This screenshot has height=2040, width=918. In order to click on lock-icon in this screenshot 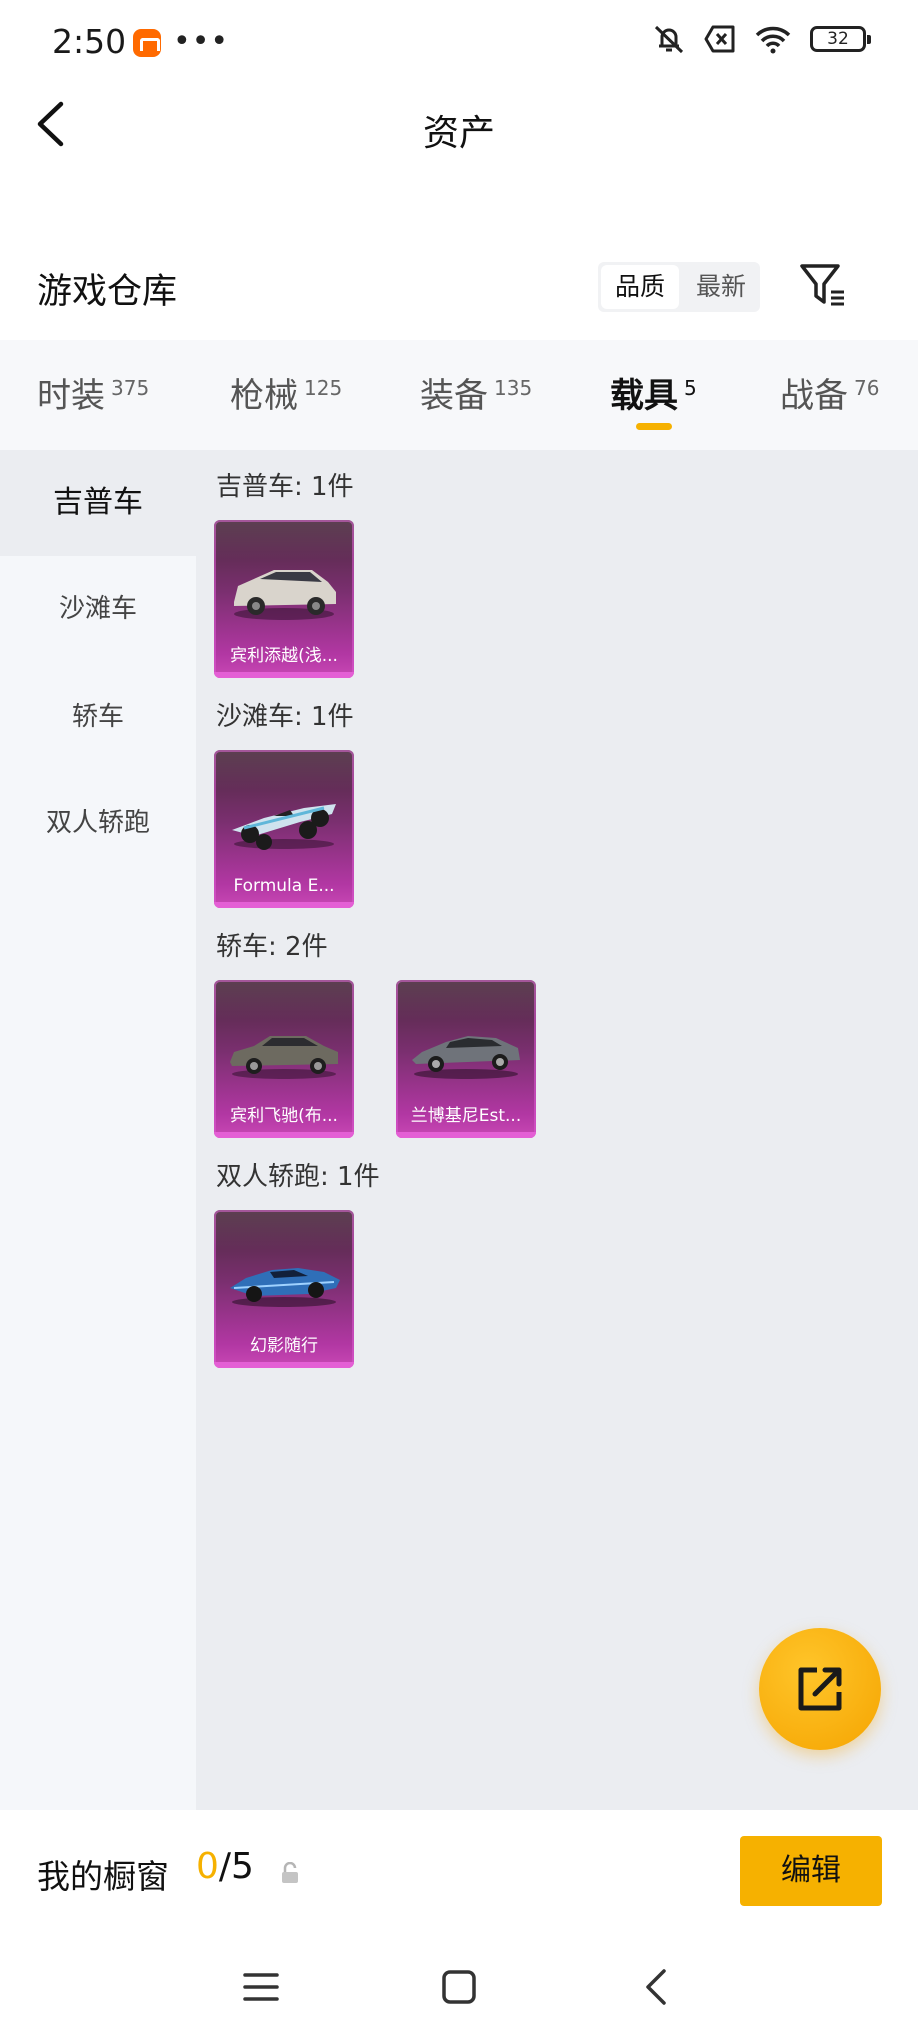, I will do `click(290, 1872)`.